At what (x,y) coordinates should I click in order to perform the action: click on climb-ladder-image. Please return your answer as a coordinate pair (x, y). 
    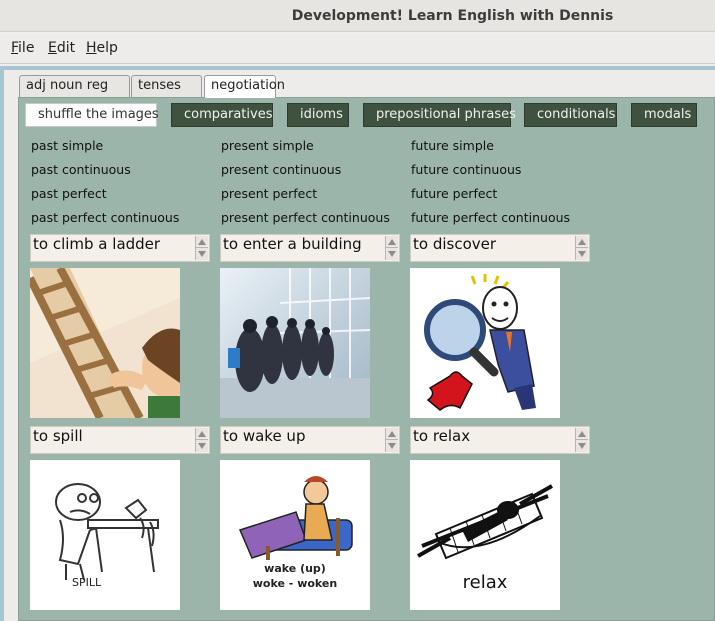
    Looking at the image, I should click on (105, 343).